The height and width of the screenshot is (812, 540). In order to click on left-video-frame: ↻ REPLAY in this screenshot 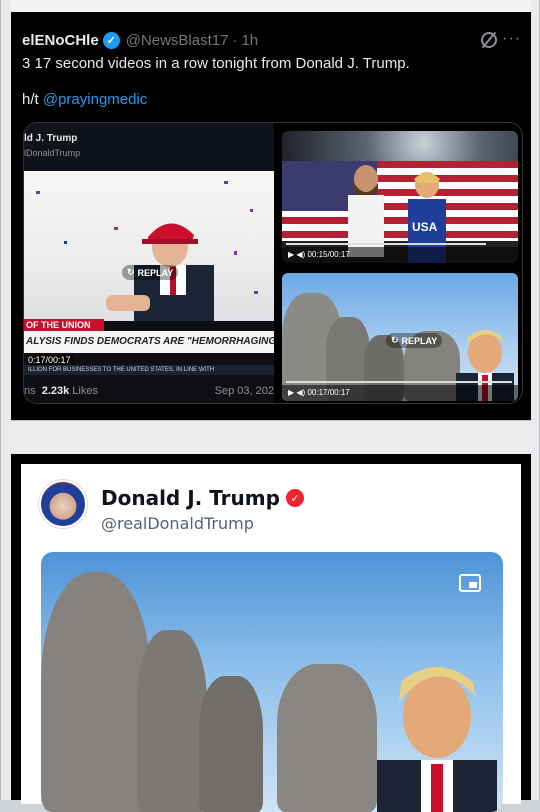, I will do `click(149, 246)`.